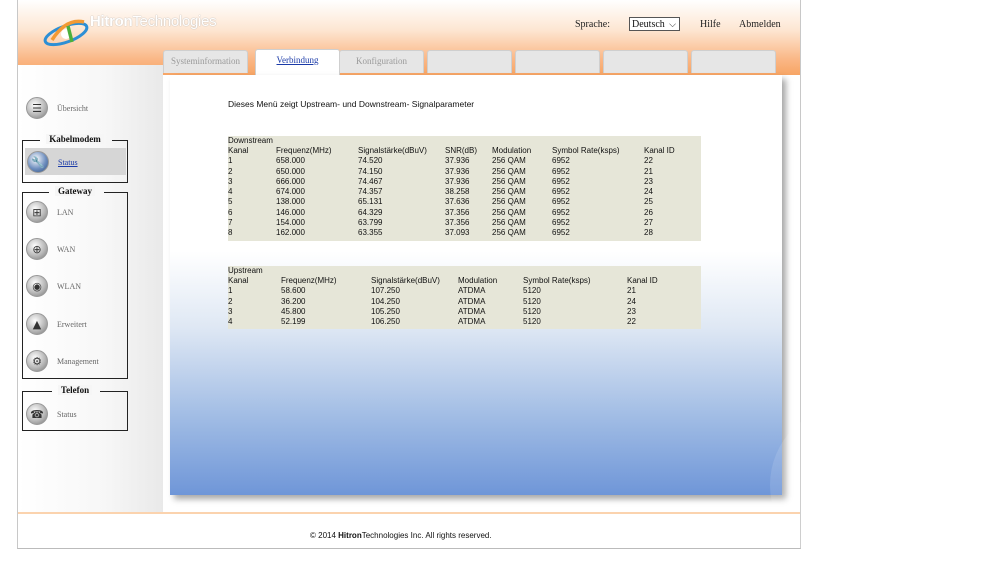 The height and width of the screenshot is (565, 999). What do you see at coordinates (648, 233) in the screenshot?
I see `table-cell: 28` at bounding box center [648, 233].